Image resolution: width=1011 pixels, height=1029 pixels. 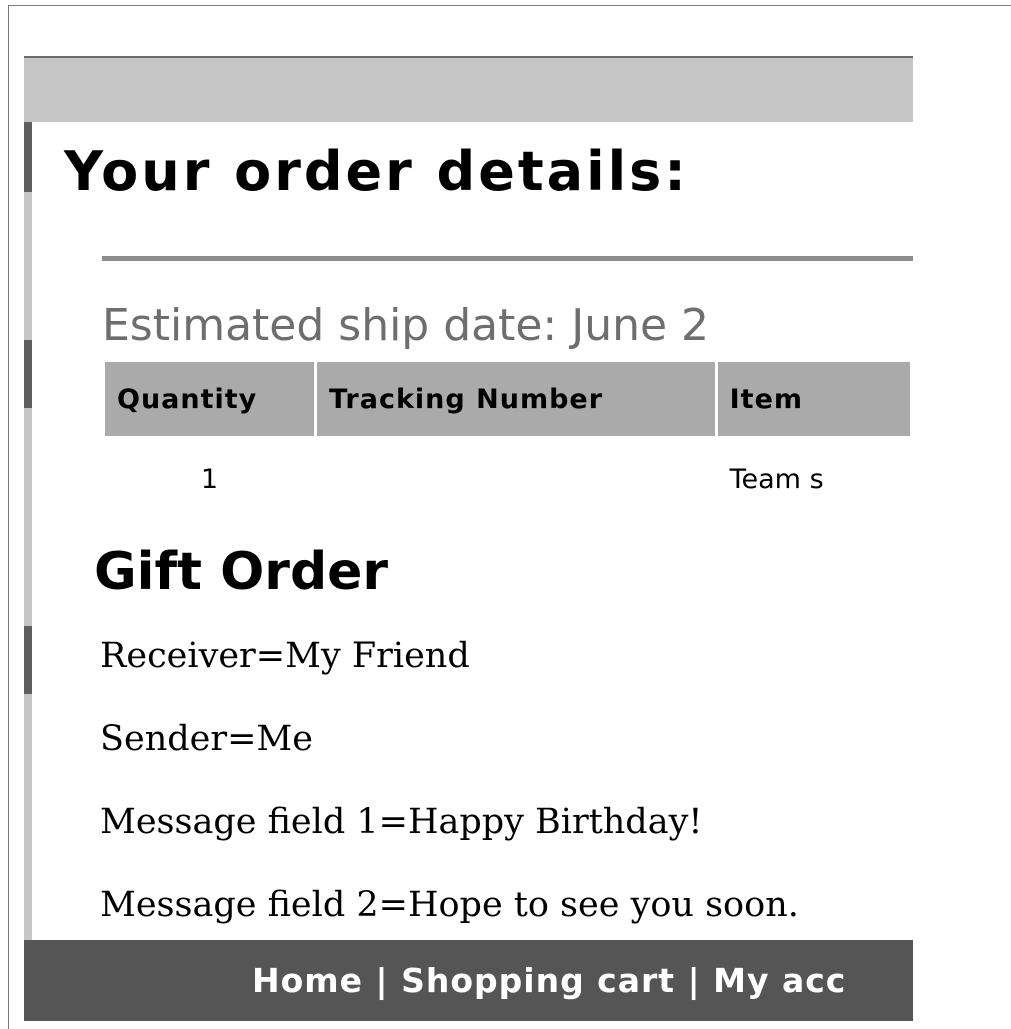 I want to click on table-row: 1 Team s, so click(x=507, y=479).